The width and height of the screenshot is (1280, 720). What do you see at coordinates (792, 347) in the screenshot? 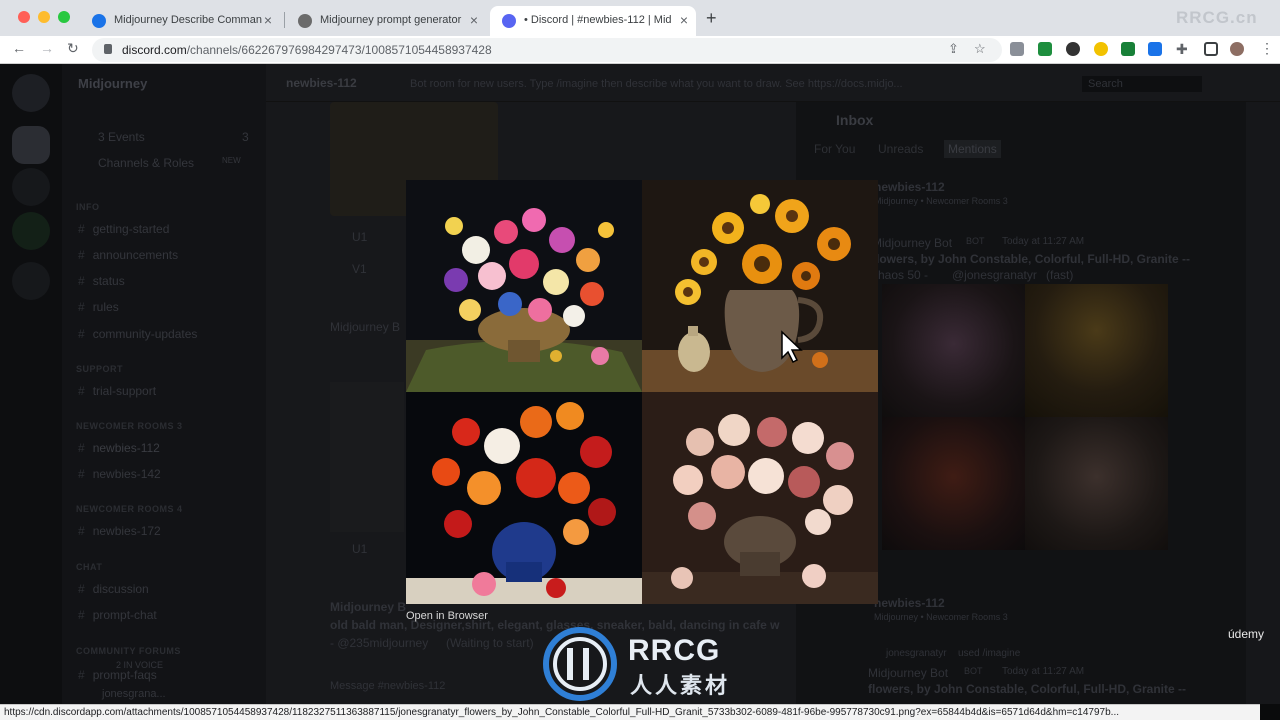
I see `mouse-cursor-icon` at bounding box center [792, 347].